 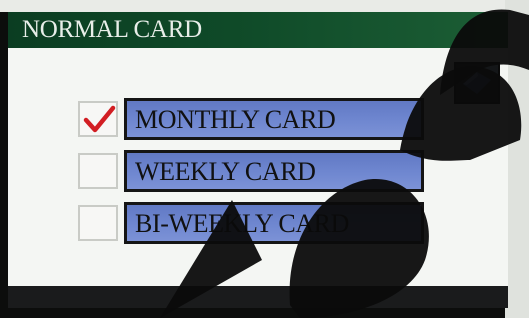 What do you see at coordinates (517, 159) in the screenshot?
I see `device-bezel-right` at bounding box center [517, 159].